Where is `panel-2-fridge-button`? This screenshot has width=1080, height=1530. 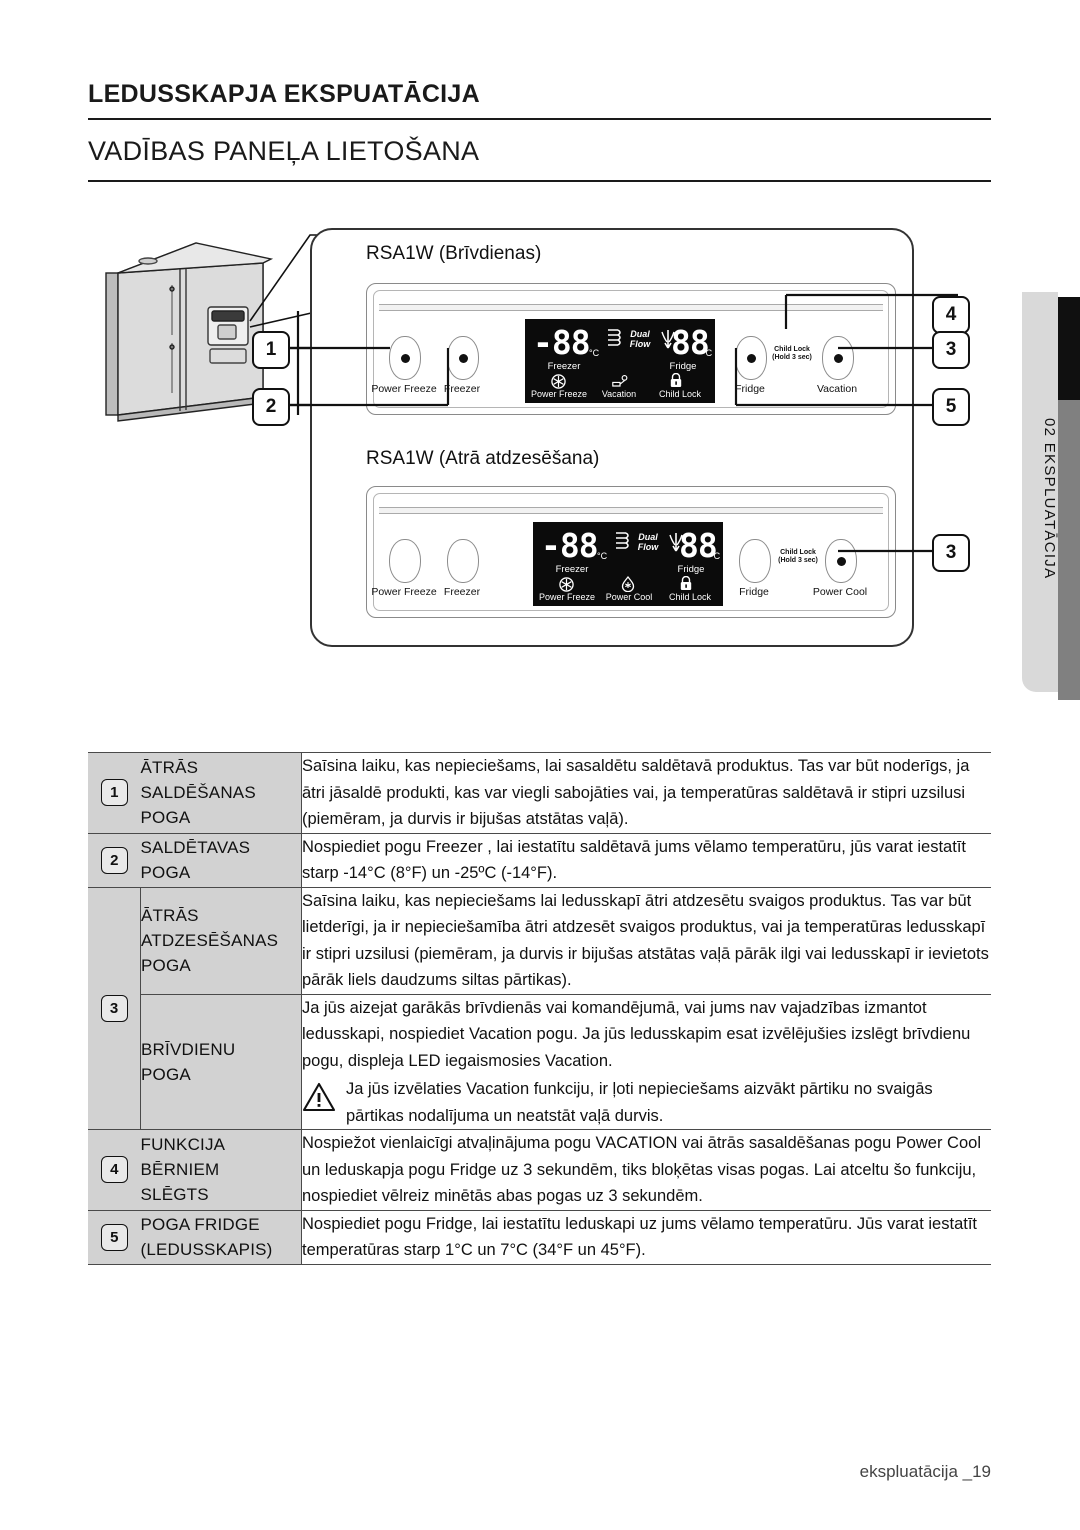 panel-2-fridge-button is located at coordinates (755, 561).